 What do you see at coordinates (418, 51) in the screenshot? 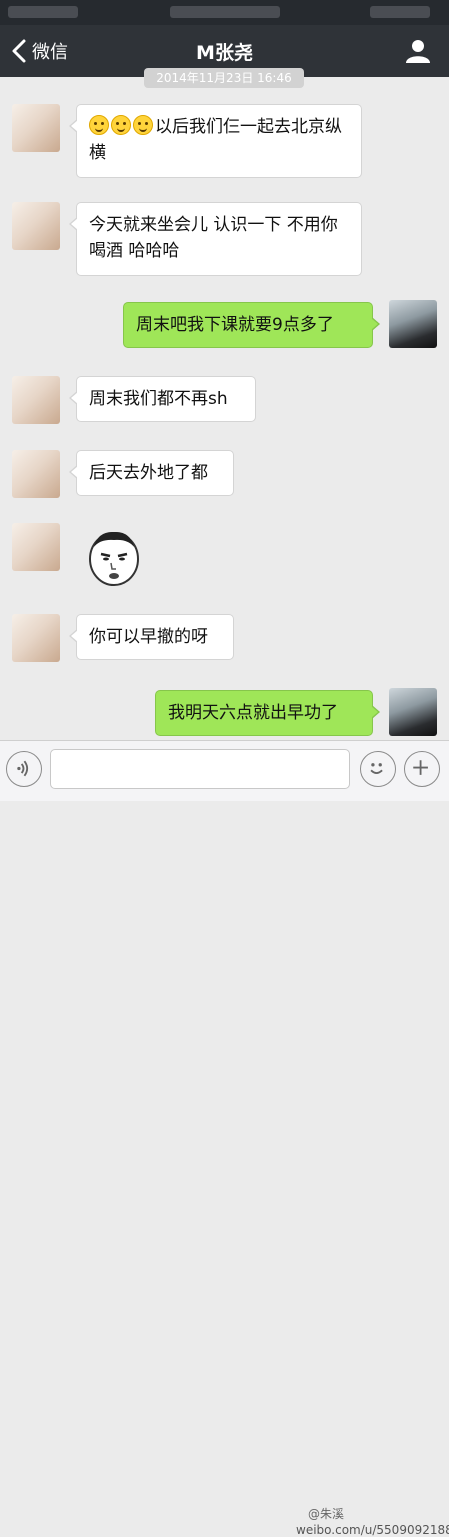
I see `profile-icon` at bounding box center [418, 51].